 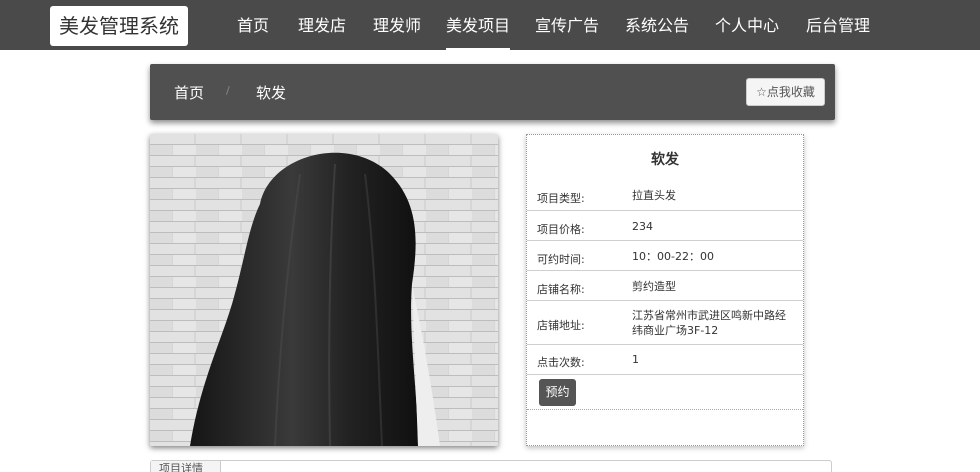 I want to click on card-divider, so click(x=665, y=409).